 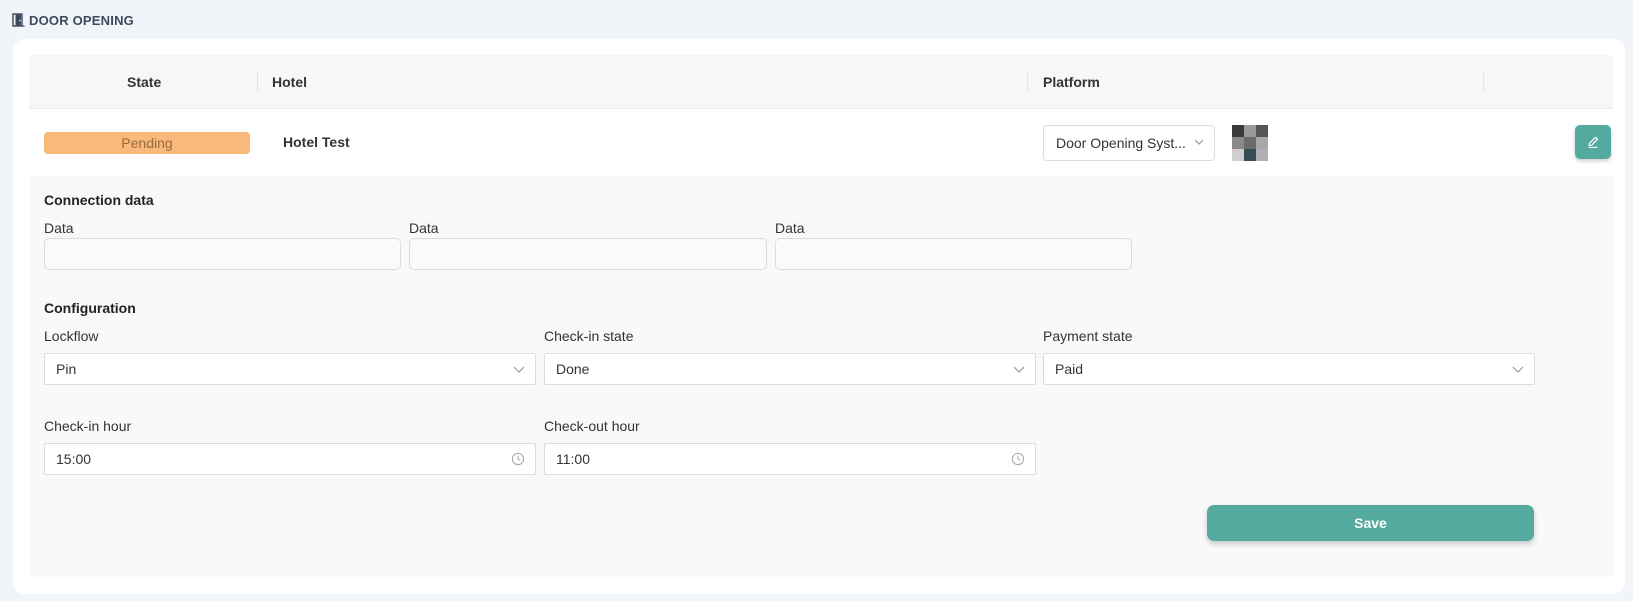 What do you see at coordinates (1069, 369) in the screenshot?
I see `payment-state-value: Paid` at bounding box center [1069, 369].